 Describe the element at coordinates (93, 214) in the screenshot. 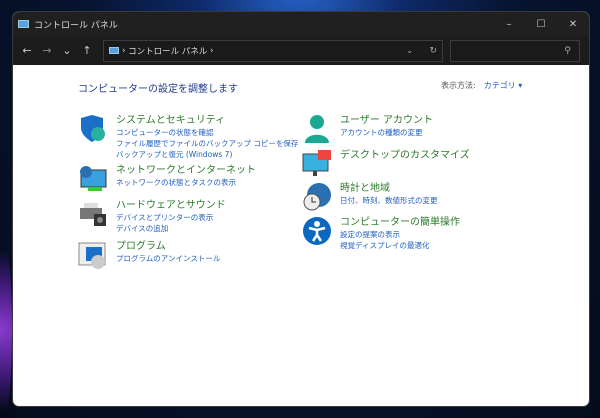

I see `hardware-icon` at that location.